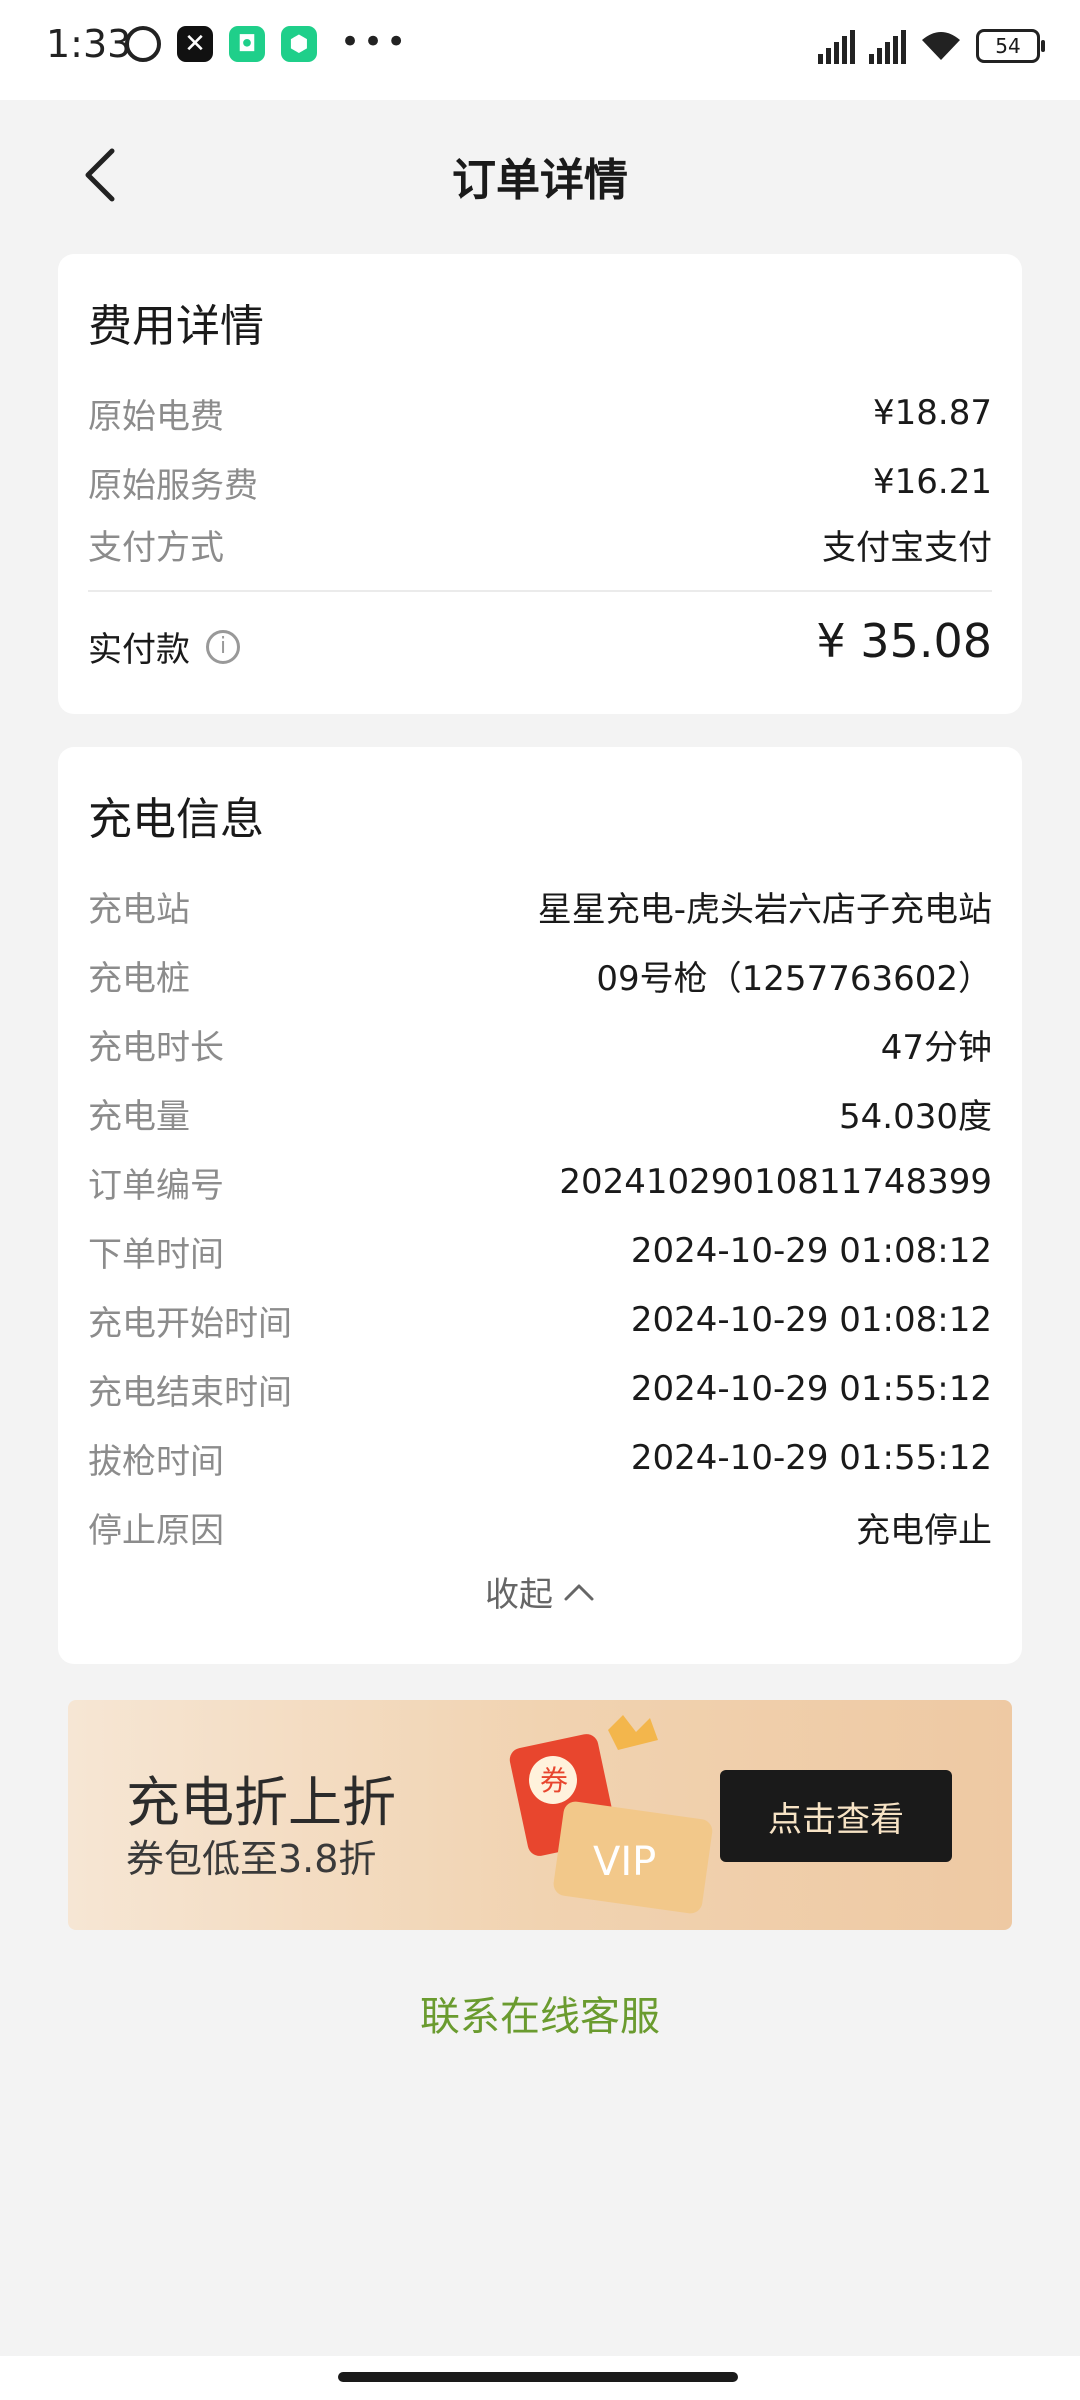 The height and width of the screenshot is (2400, 1080). I want to click on charge-row-value: 202410290108117483​99, so click(775, 1182).